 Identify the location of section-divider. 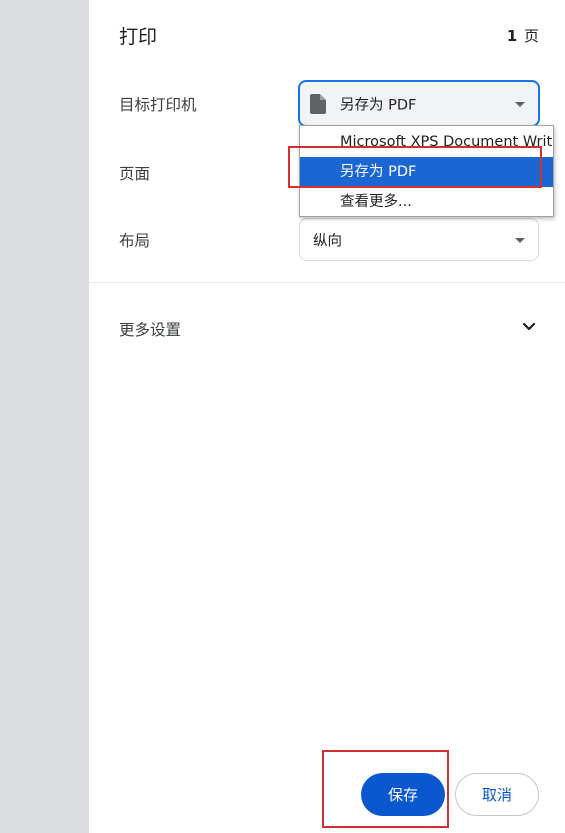
(327, 282).